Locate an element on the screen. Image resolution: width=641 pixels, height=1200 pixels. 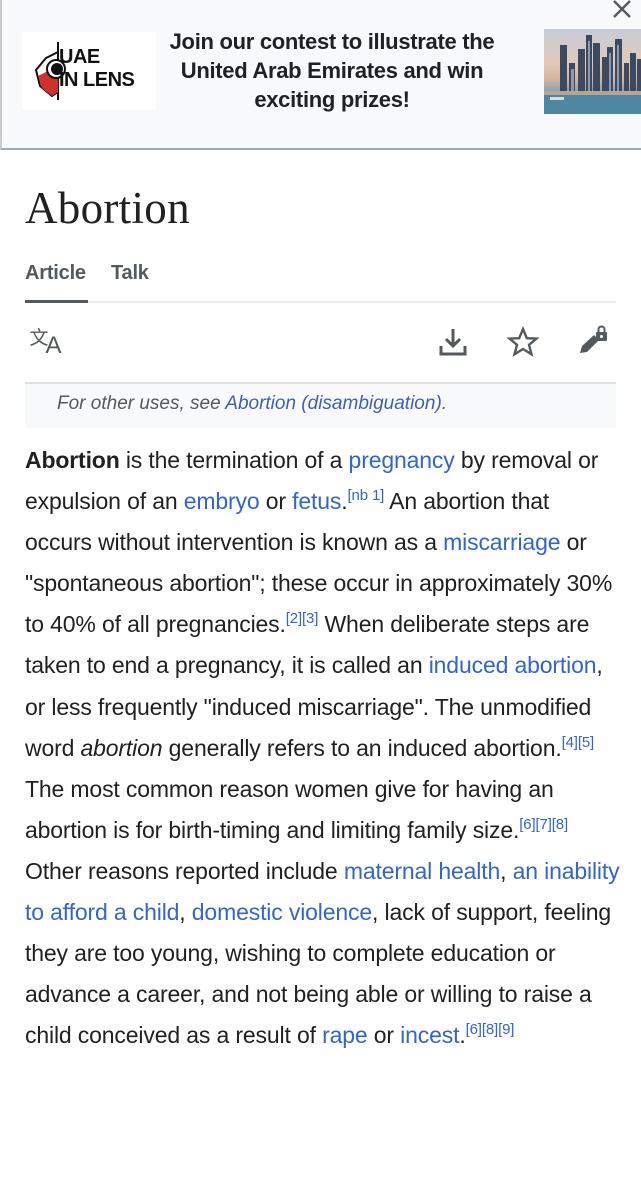
reference-5: [5] is located at coordinates (586, 742).